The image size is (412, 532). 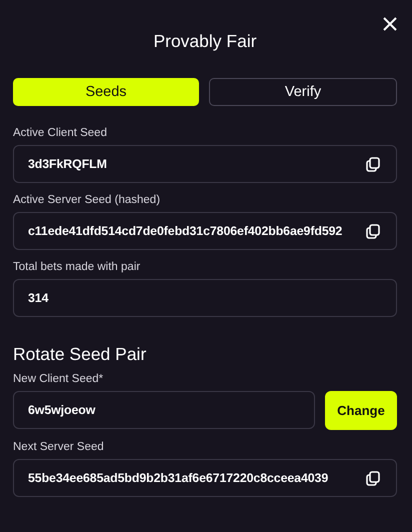 What do you see at coordinates (59, 447) in the screenshot?
I see `field-label: Next Server Seed` at bounding box center [59, 447].